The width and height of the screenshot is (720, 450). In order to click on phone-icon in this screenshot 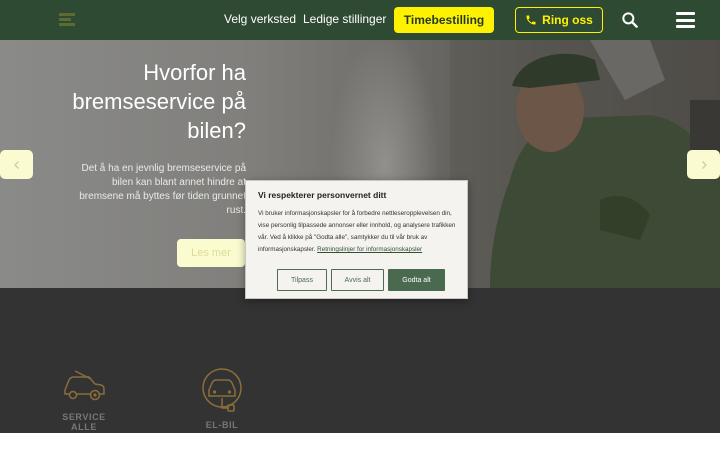, I will do `click(531, 20)`.